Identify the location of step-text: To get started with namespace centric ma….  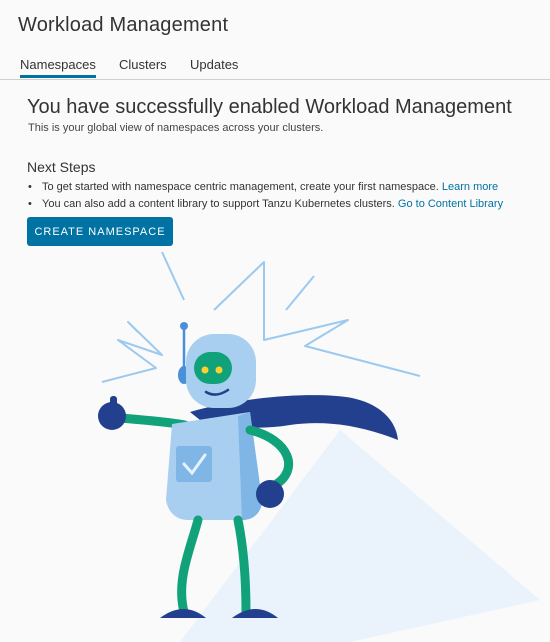
(240, 187).